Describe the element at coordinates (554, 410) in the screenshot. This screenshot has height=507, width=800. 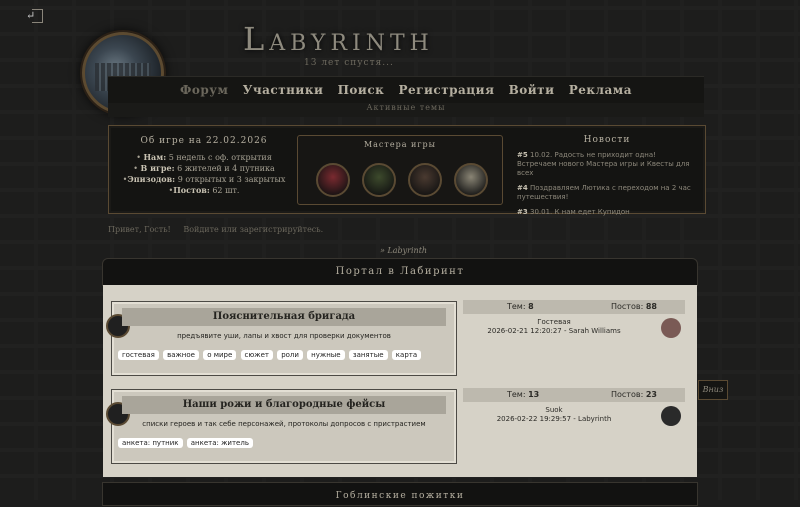
I see `last-post-topic: Suok` at that location.